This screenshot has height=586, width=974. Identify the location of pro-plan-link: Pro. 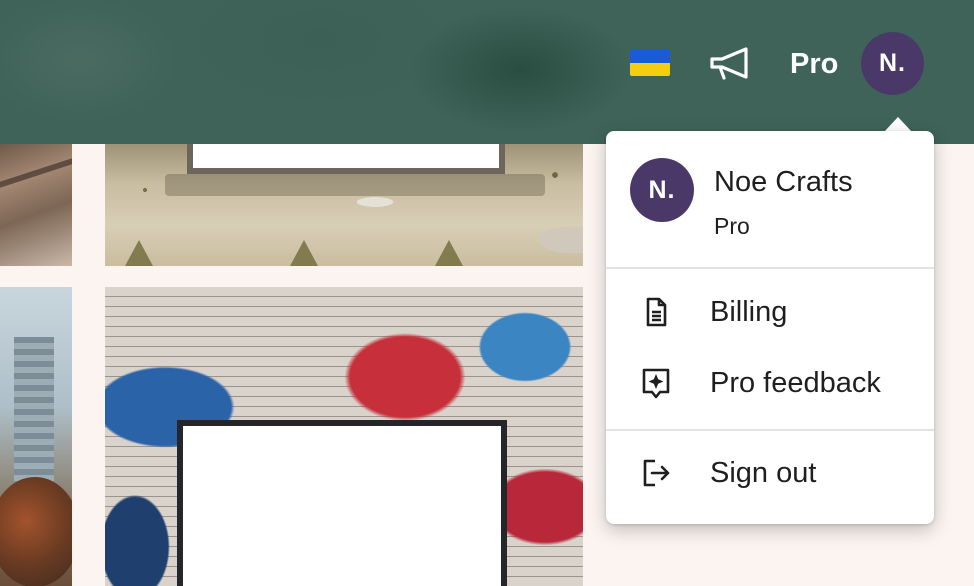
(814, 64).